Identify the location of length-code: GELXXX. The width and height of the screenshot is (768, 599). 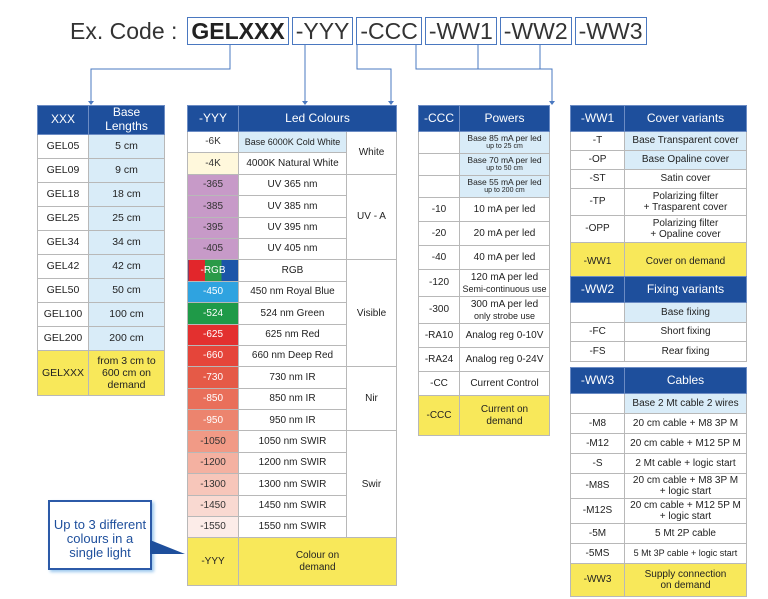
(63, 372).